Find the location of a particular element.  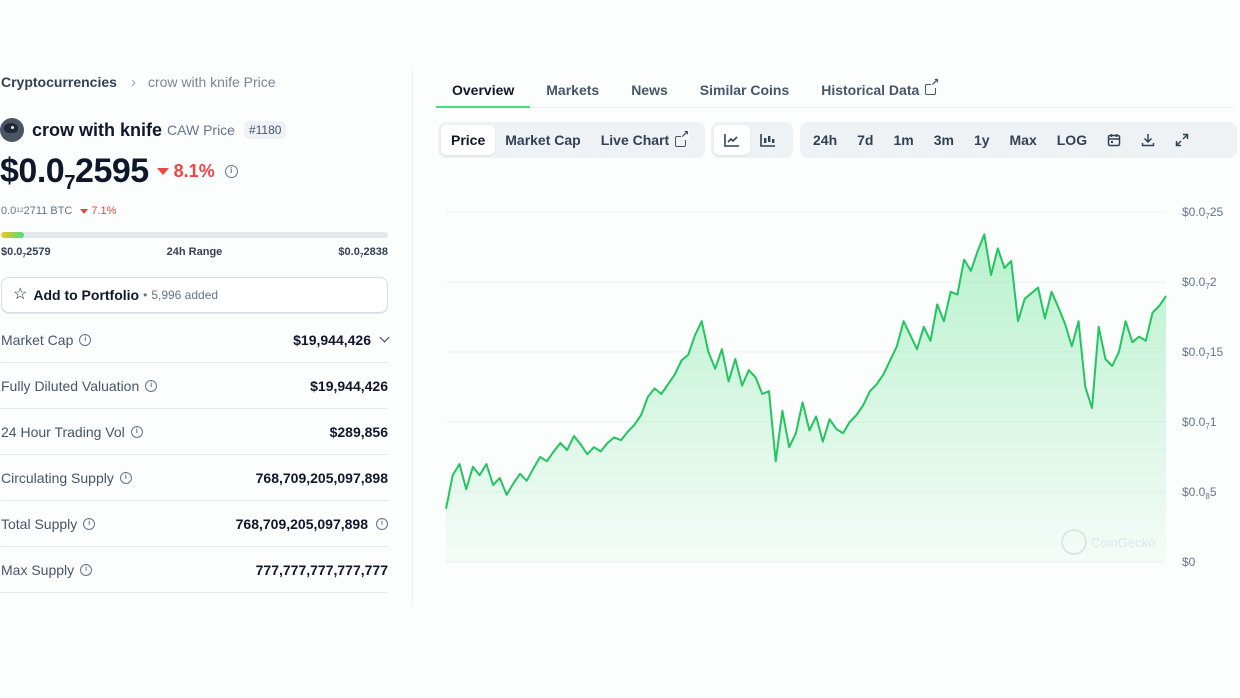

tab-historical-data-label: Historical Data is located at coordinates (870, 90).